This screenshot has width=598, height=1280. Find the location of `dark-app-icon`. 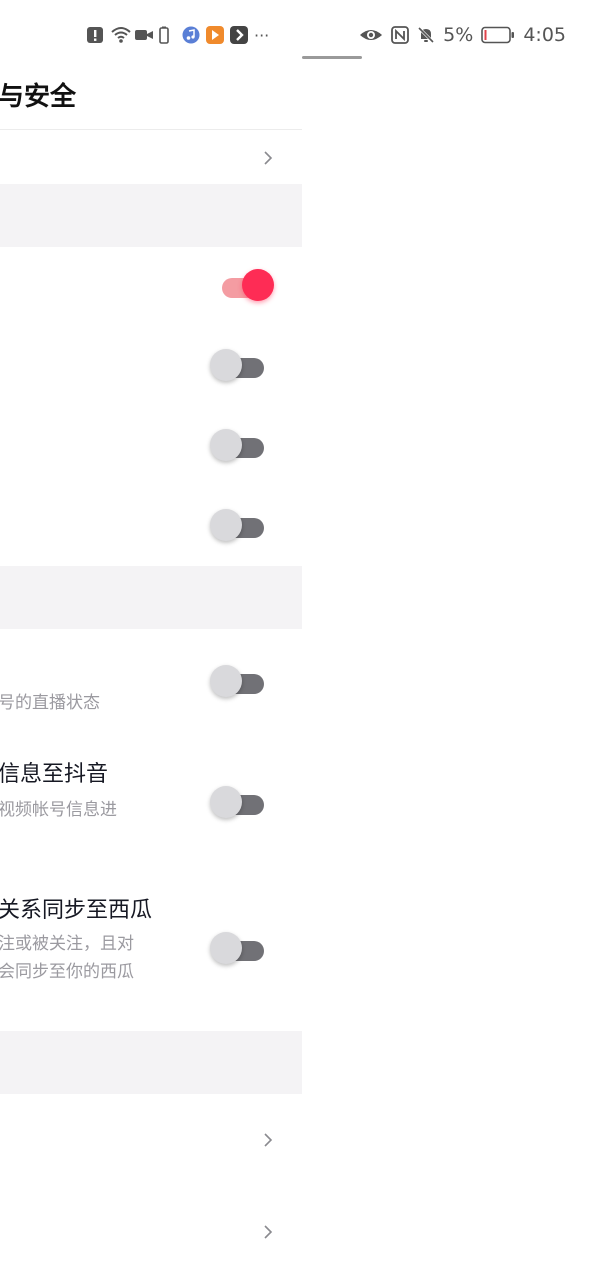

dark-app-icon is located at coordinates (239, 35).